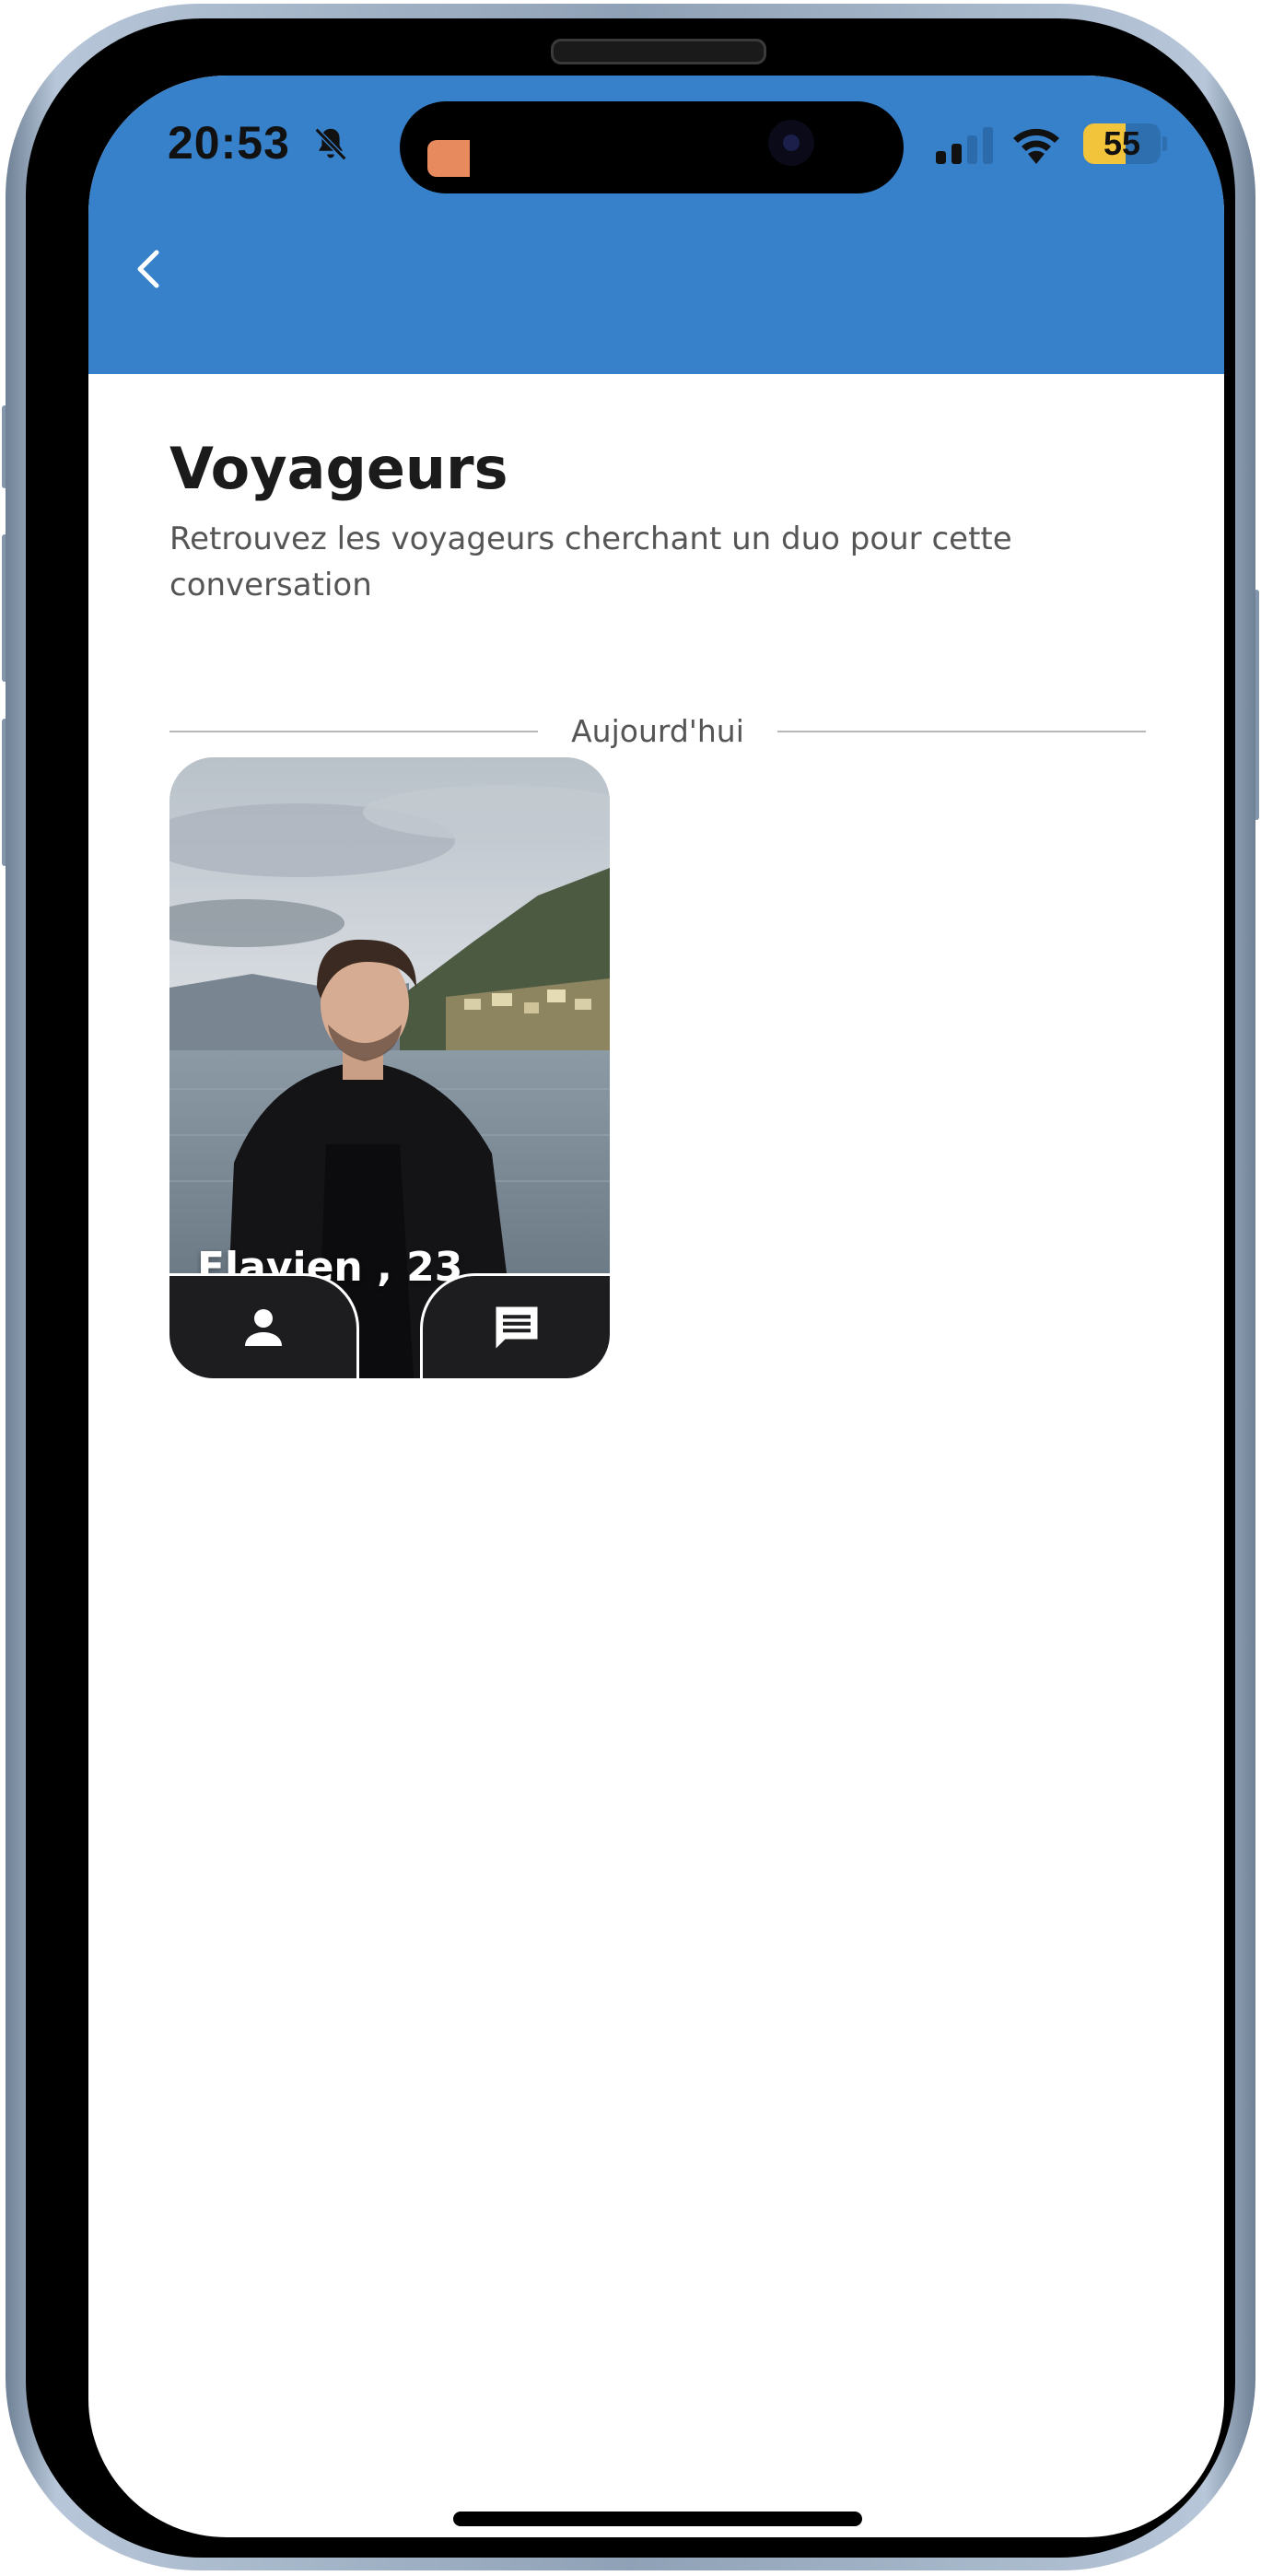 This screenshot has height=2576, width=1261. Describe the element at coordinates (229, 143) in the screenshot. I see `status-time: 20:53` at that location.